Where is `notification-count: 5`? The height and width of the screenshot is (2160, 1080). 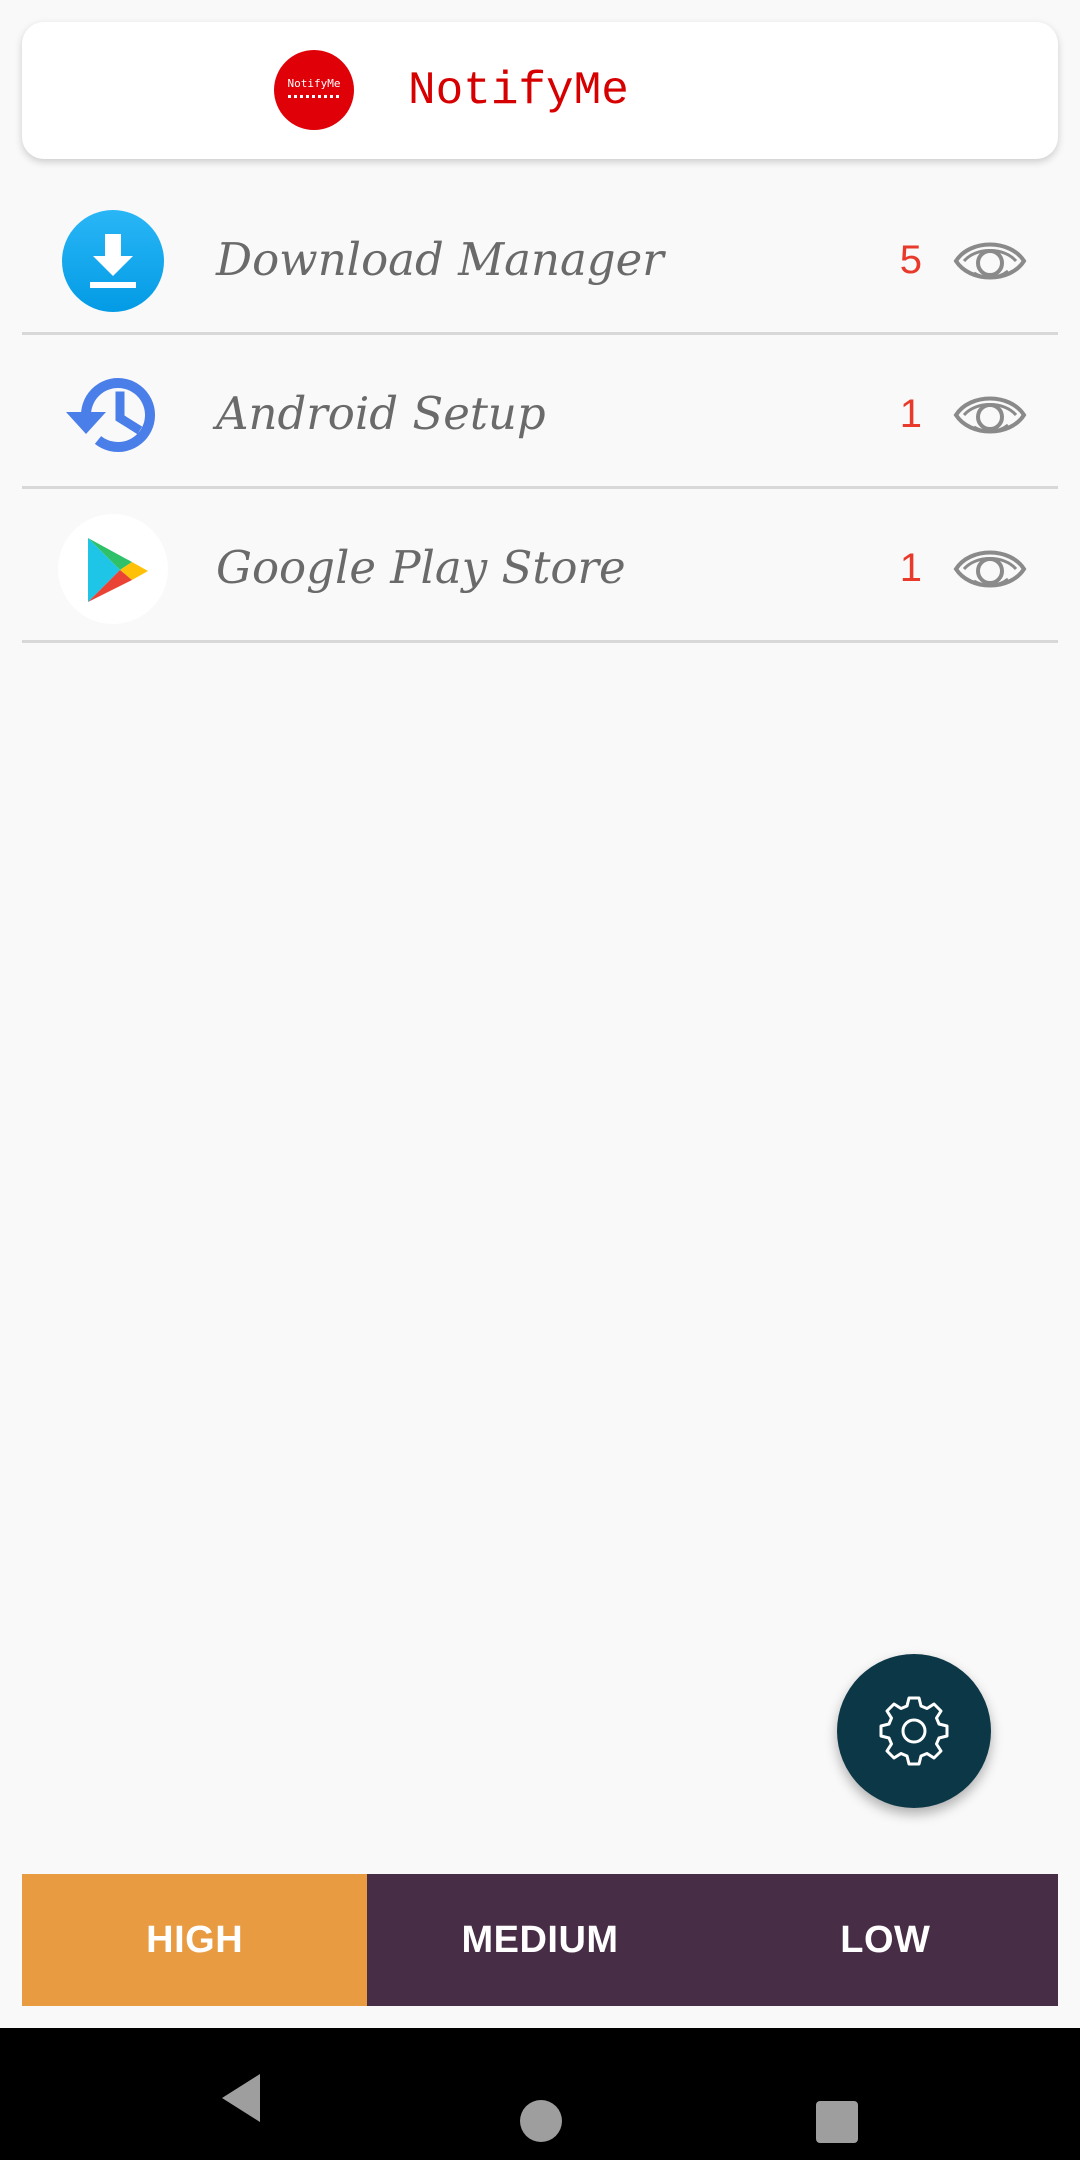
notification-count: 5 is located at coordinates (910, 260).